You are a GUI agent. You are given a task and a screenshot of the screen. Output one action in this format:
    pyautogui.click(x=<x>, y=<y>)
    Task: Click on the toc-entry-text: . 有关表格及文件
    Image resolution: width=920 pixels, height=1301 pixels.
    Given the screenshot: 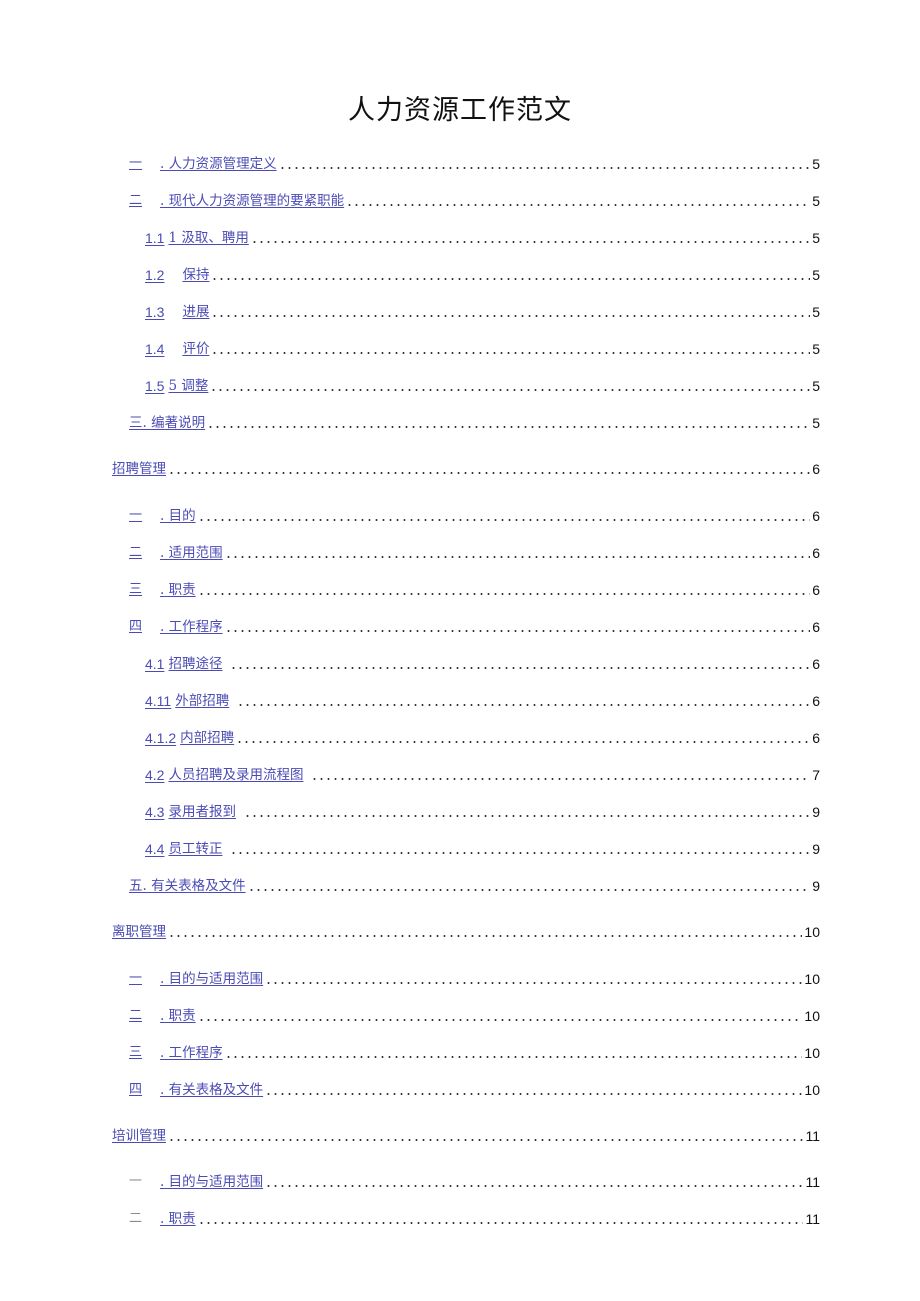 What is the action you would take?
    pyautogui.click(x=212, y=1090)
    